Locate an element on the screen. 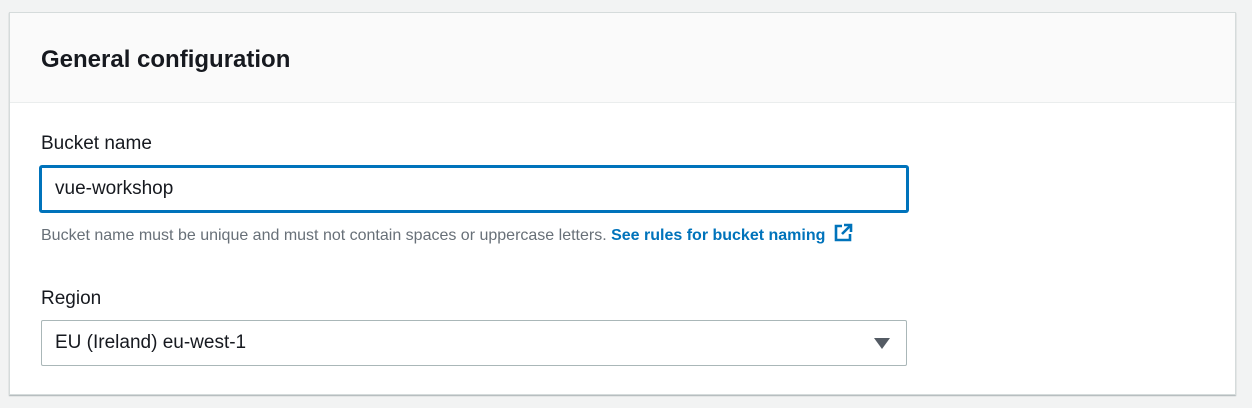 This screenshot has width=1252, height=408. bucket-name-label: Bucket name is located at coordinates (96, 143).